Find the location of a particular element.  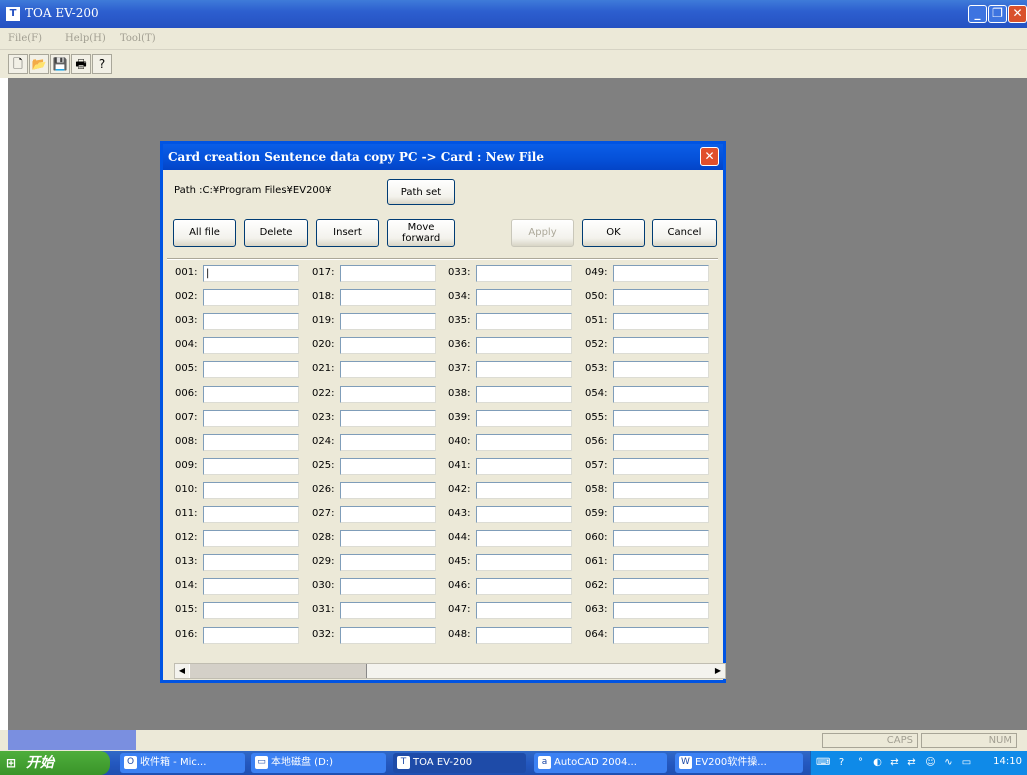

ime-icon: ° is located at coordinates (860, 762).